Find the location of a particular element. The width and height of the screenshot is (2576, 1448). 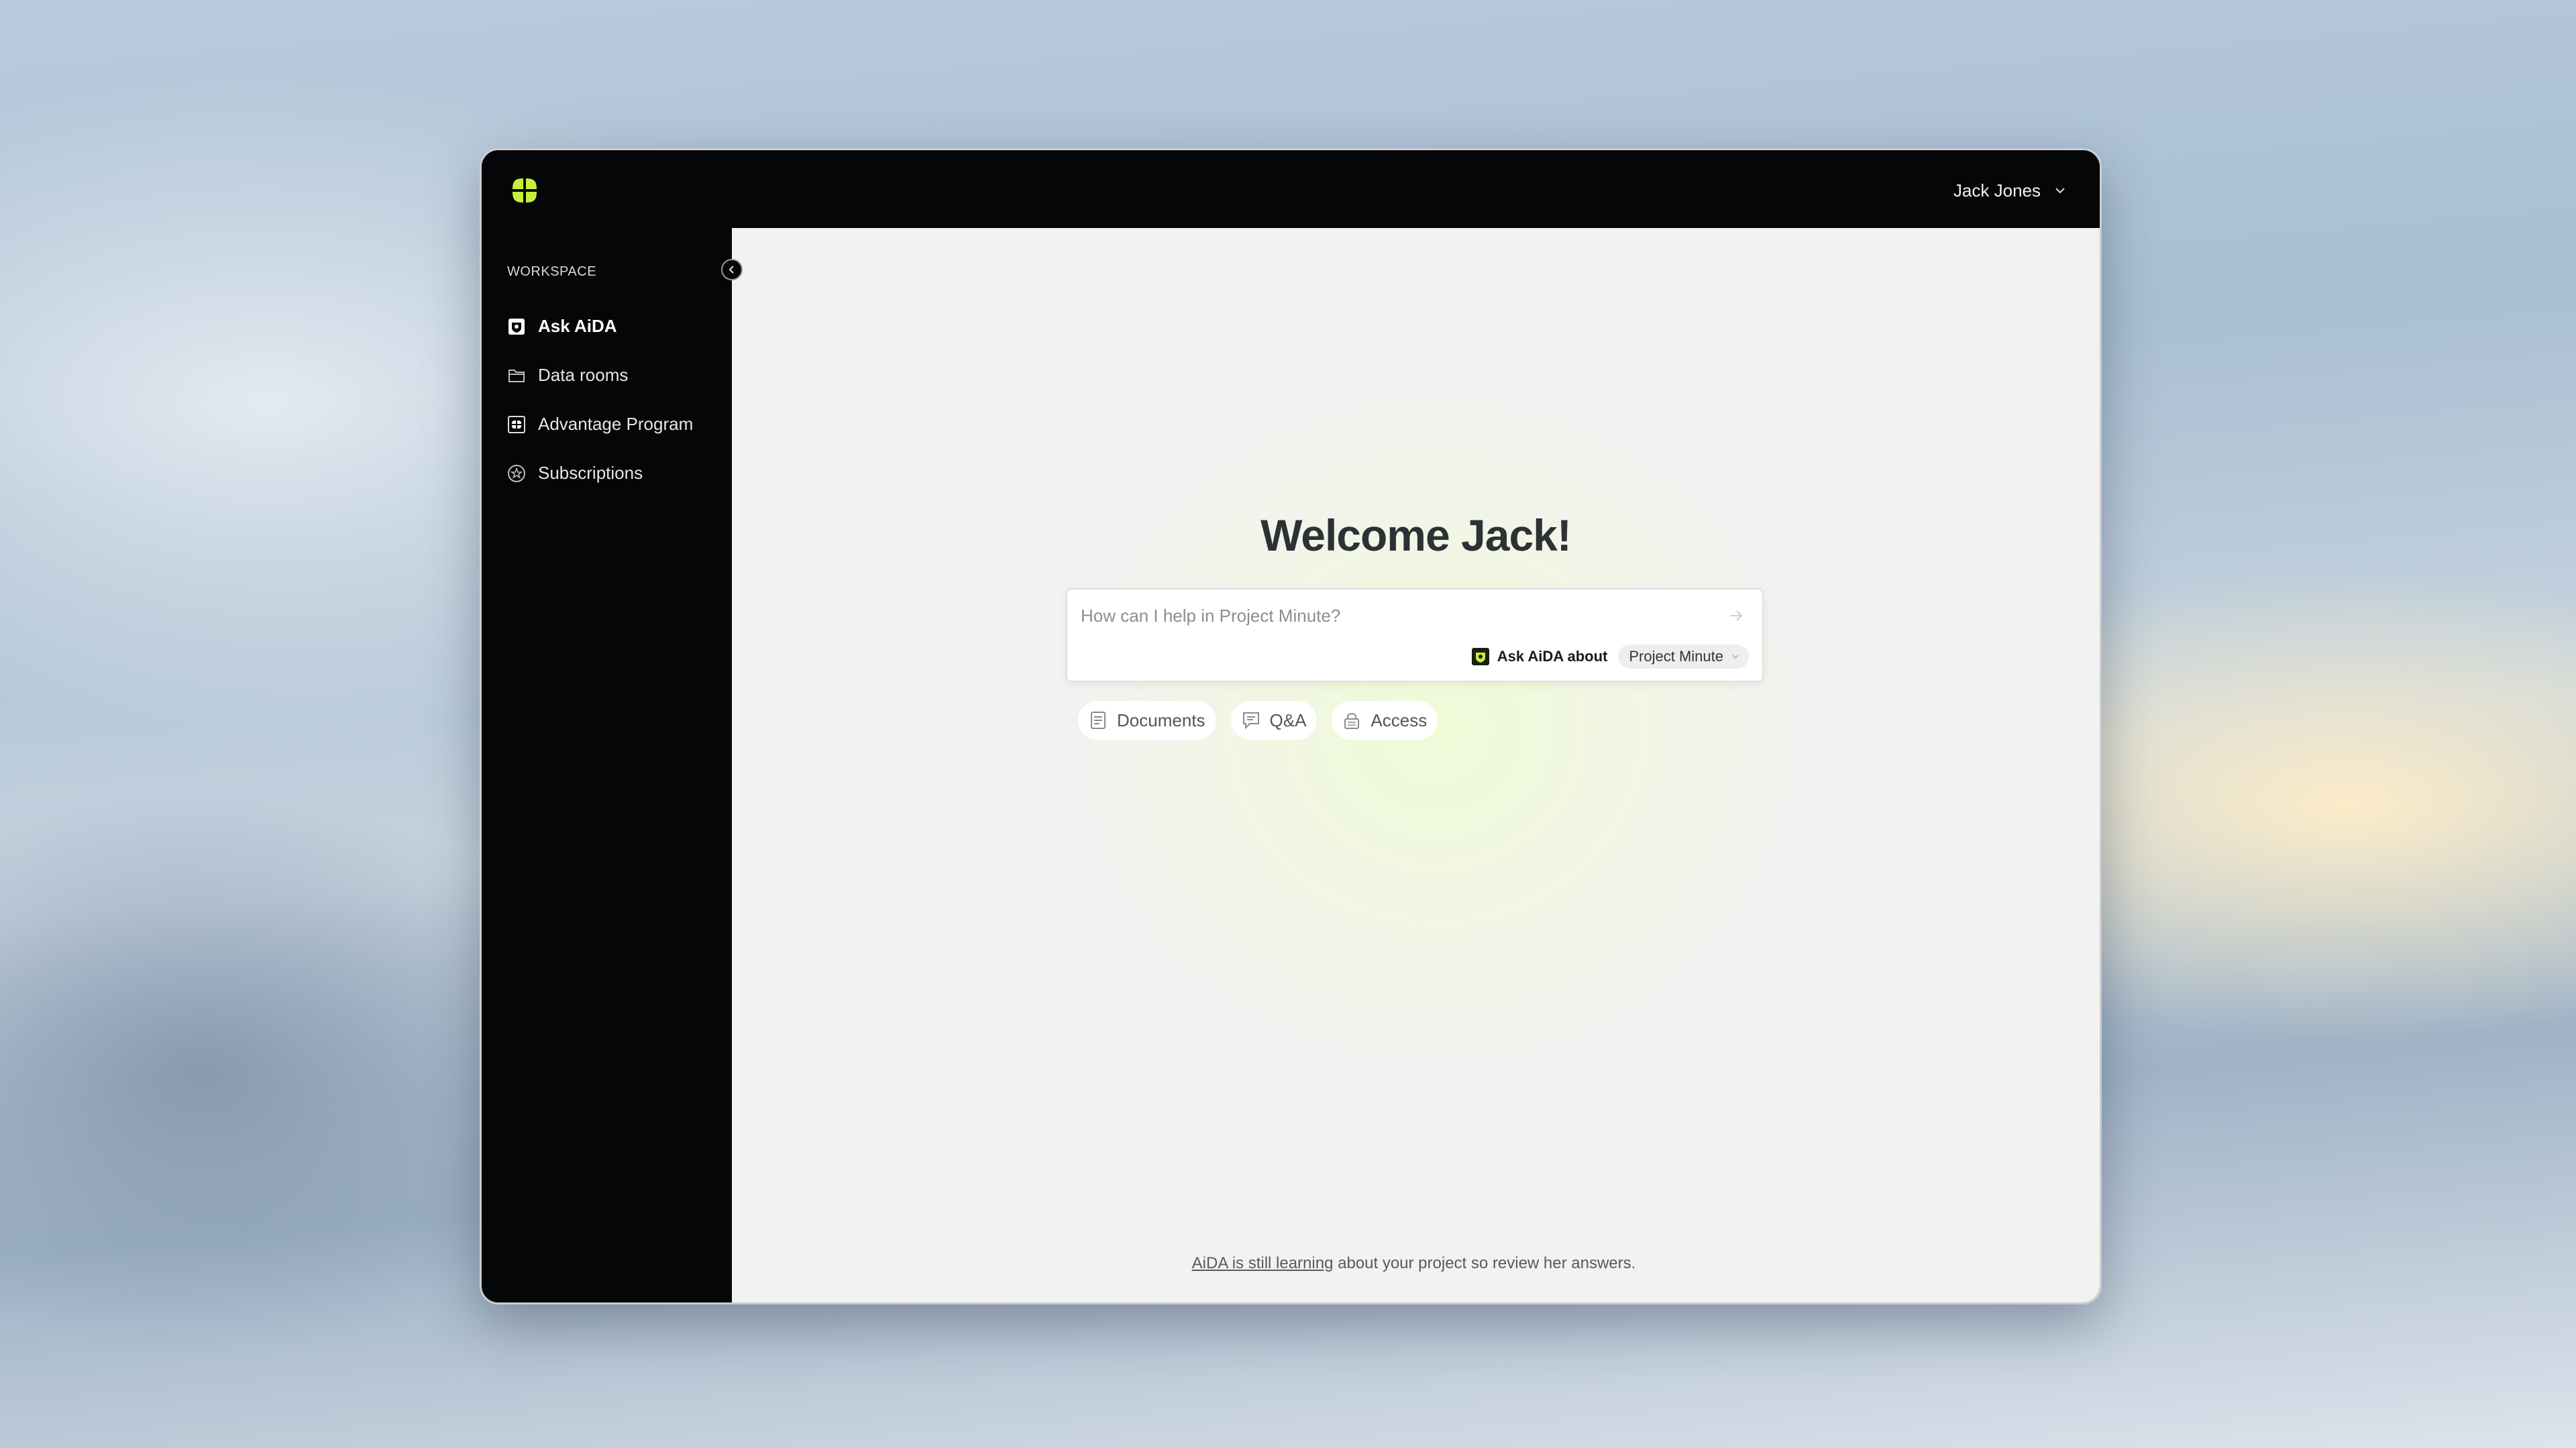

page-title: Welcome Jack! is located at coordinates (1416, 535).